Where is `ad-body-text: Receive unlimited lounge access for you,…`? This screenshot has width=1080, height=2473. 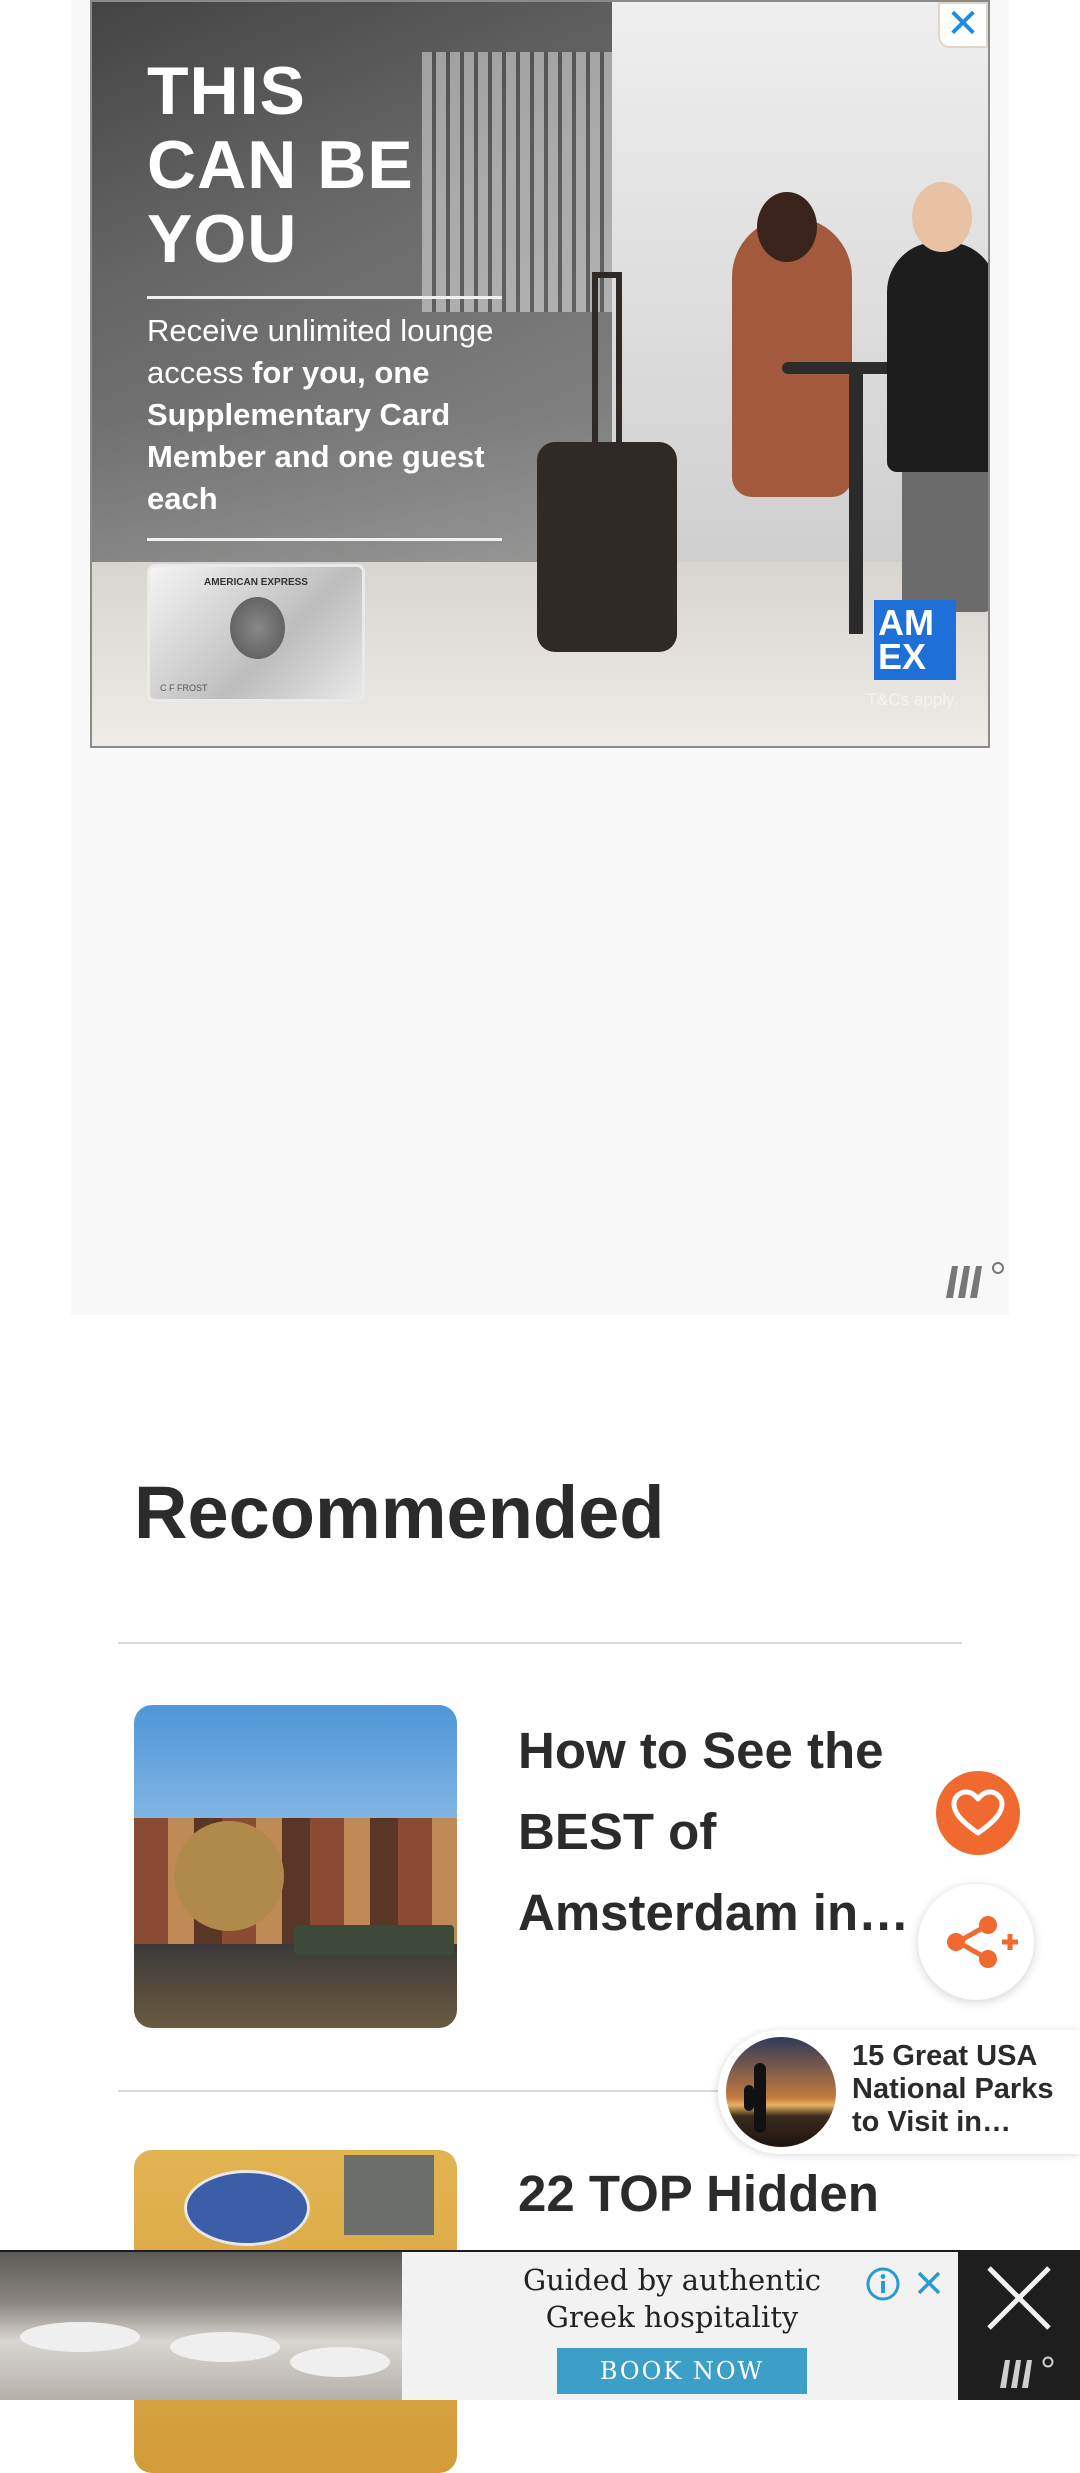
ad-body-text: Receive unlimited lounge access for you,… is located at coordinates (337, 415).